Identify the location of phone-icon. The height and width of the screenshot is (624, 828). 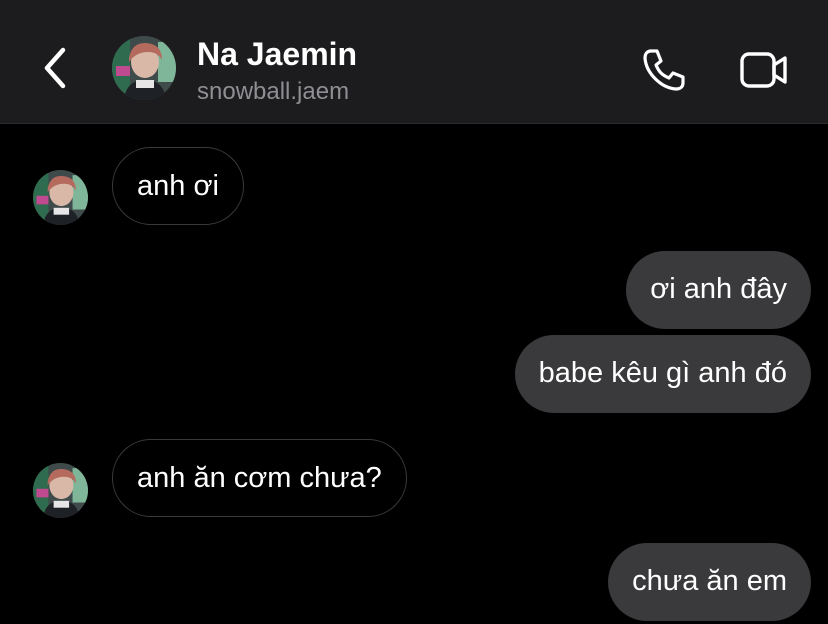
(664, 70).